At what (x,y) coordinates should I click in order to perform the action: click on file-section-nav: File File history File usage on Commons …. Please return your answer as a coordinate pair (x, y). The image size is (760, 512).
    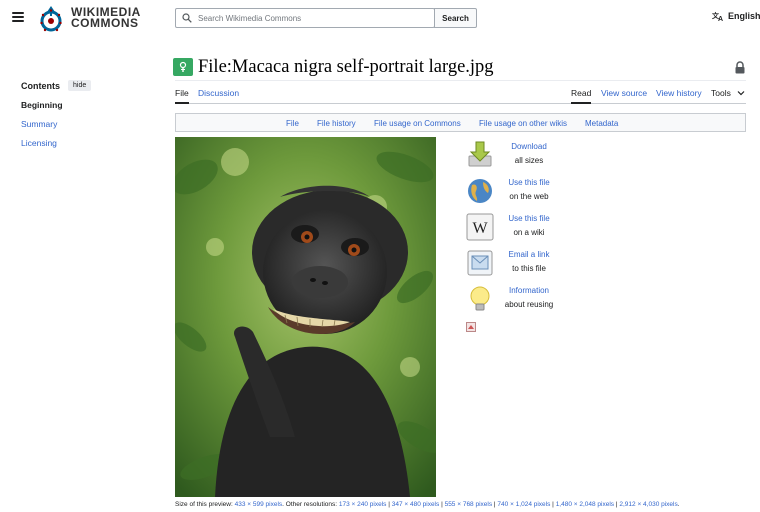
    Looking at the image, I should click on (460, 122).